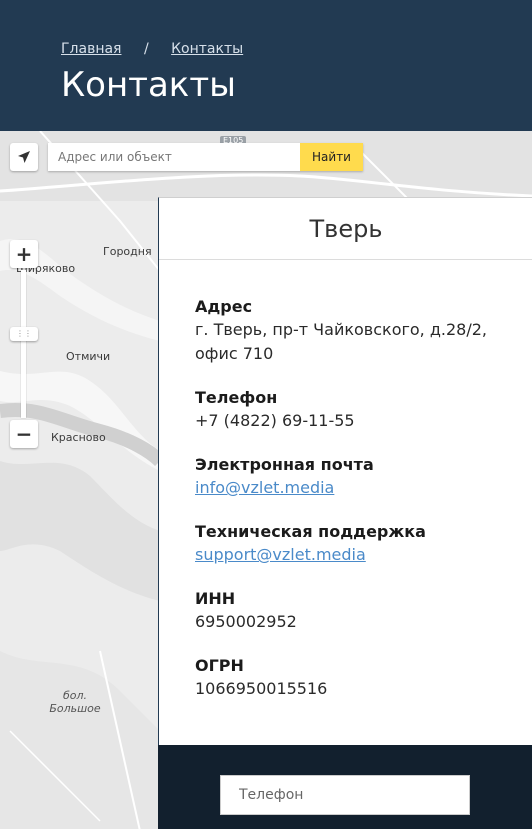 The width and height of the screenshot is (532, 829). Describe the element at coordinates (207, 49) in the screenshot. I see `breadcrumb-current-link: Контакты` at that location.